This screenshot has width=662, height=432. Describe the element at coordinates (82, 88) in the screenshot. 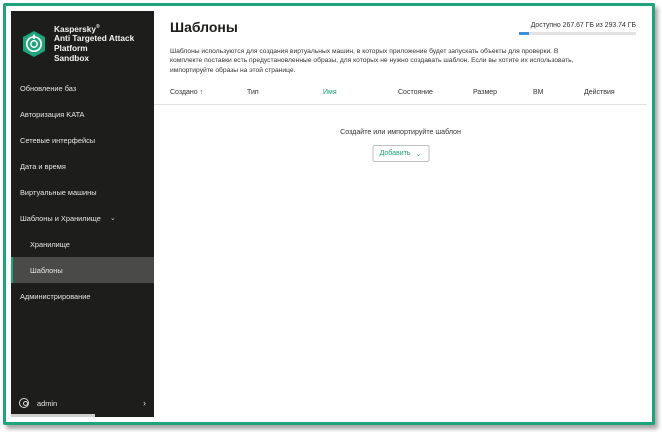

I see `sidebar-item-updates: Обновление баз` at that location.